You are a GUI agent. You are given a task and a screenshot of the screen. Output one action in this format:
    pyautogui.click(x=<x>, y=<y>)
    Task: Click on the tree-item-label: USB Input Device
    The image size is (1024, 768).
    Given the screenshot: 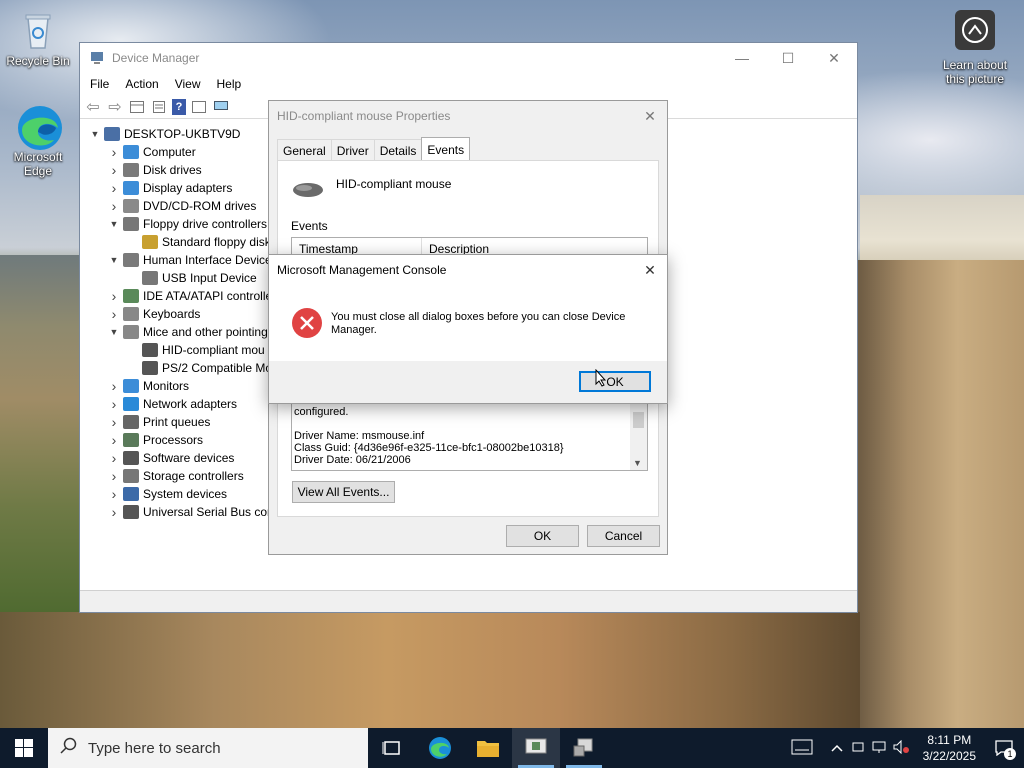 What is the action you would take?
    pyautogui.click(x=209, y=278)
    